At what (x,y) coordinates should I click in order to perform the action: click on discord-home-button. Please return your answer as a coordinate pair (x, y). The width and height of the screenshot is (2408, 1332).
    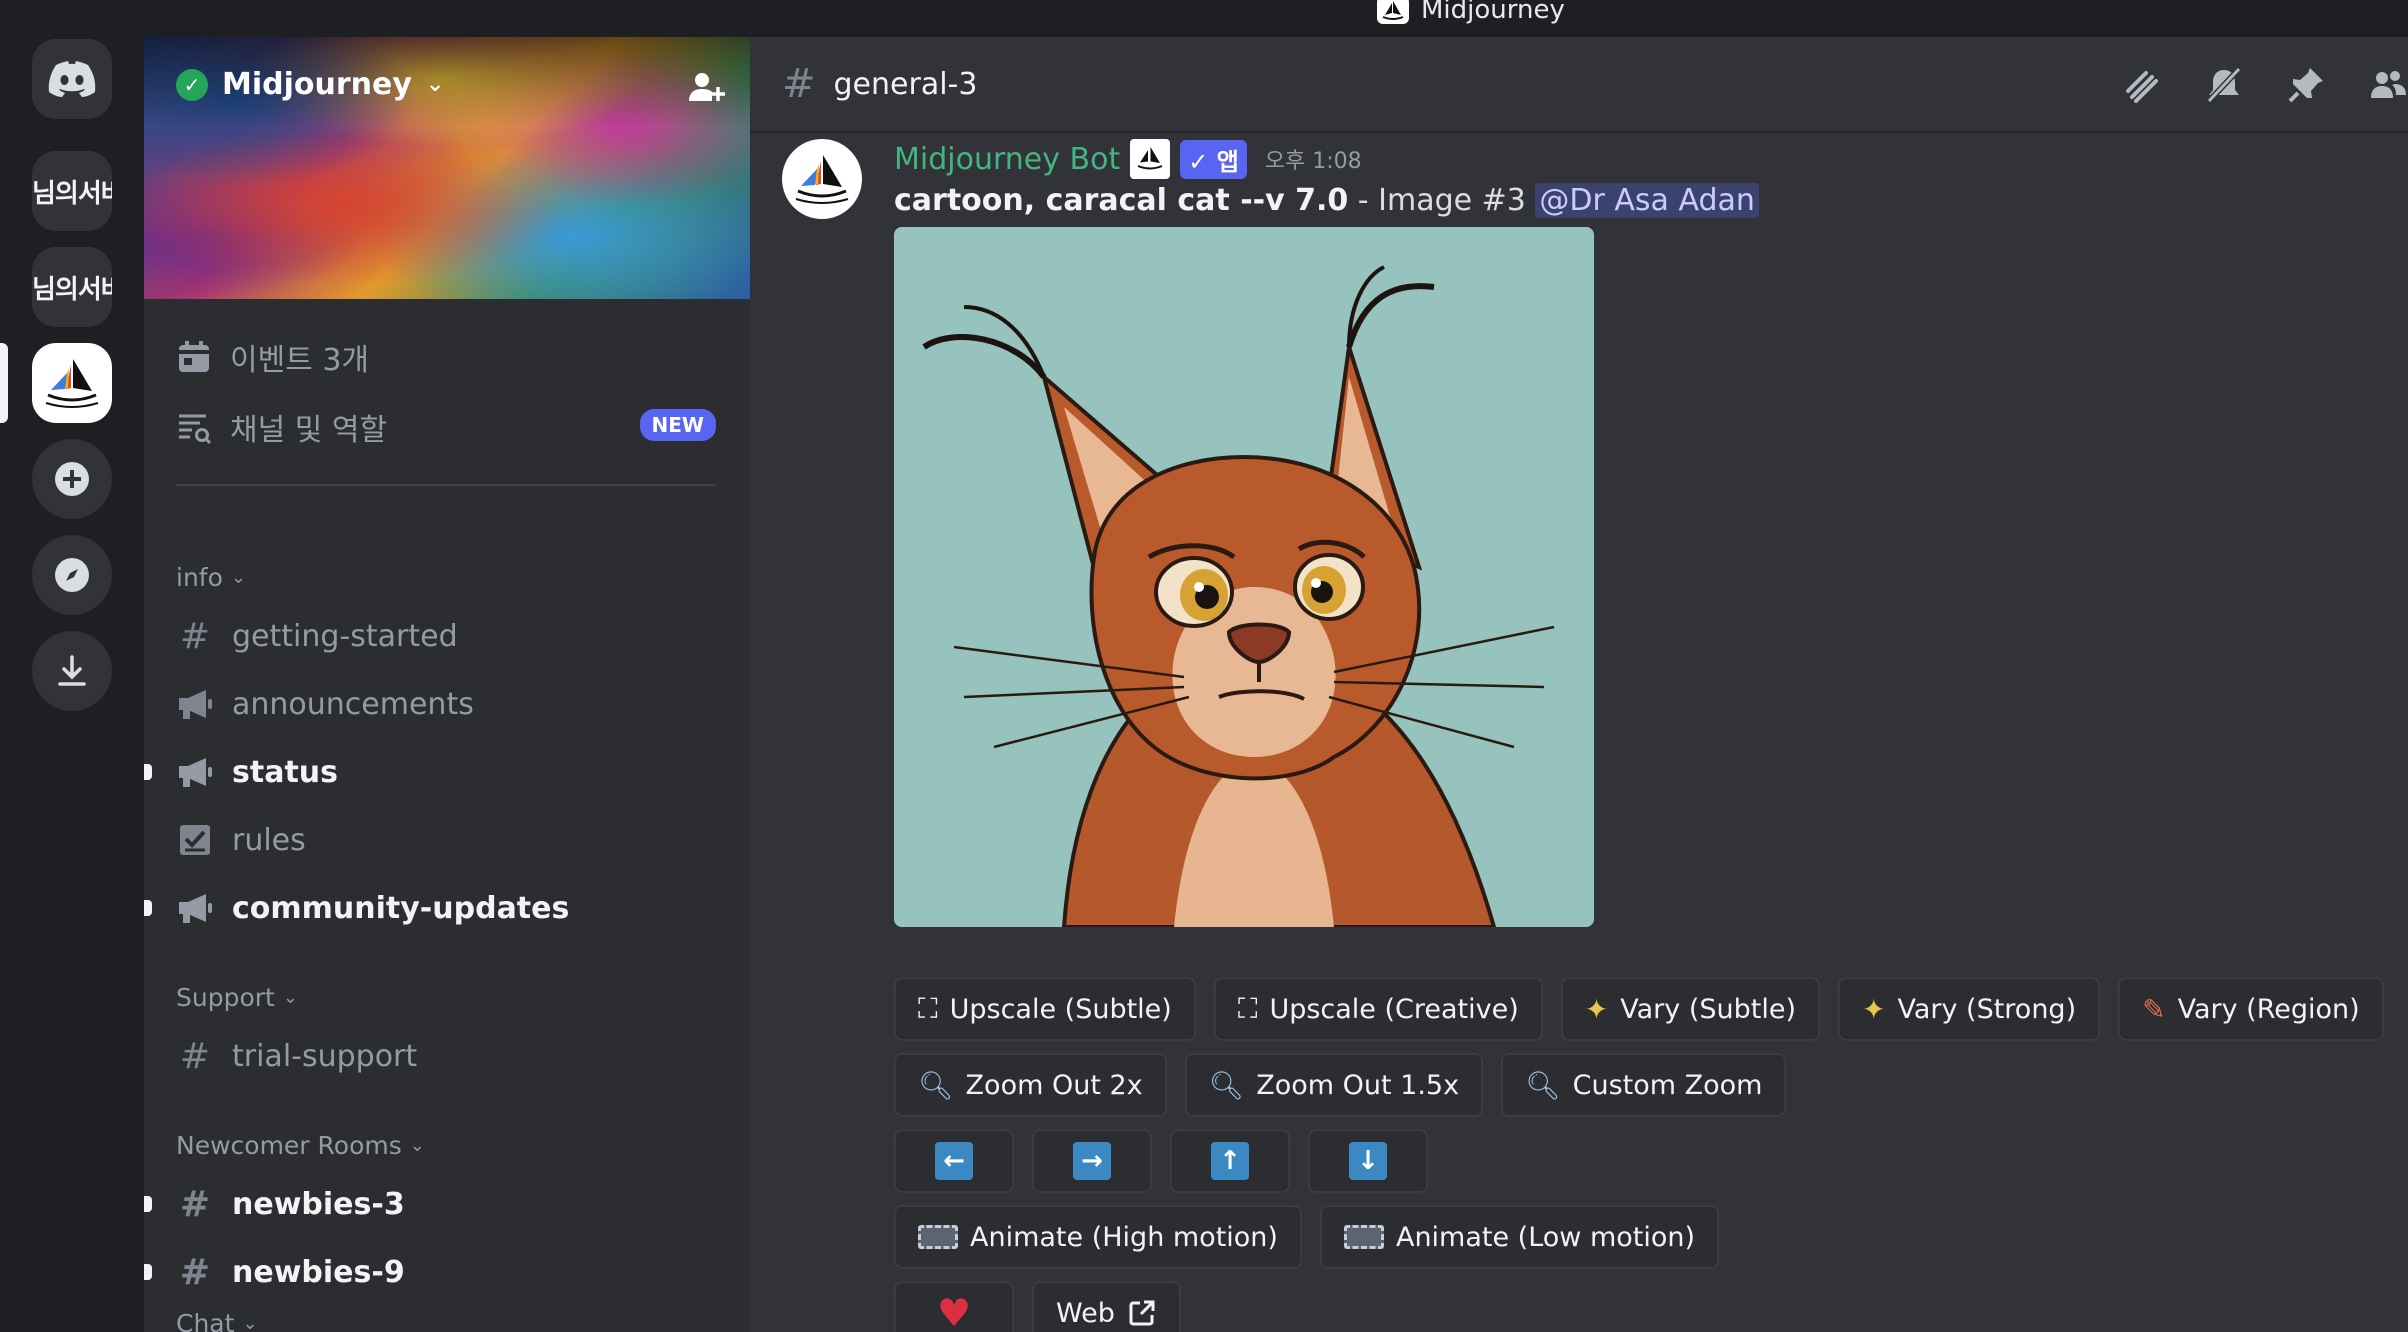
    Looking at the image, I should click on (72, 79).